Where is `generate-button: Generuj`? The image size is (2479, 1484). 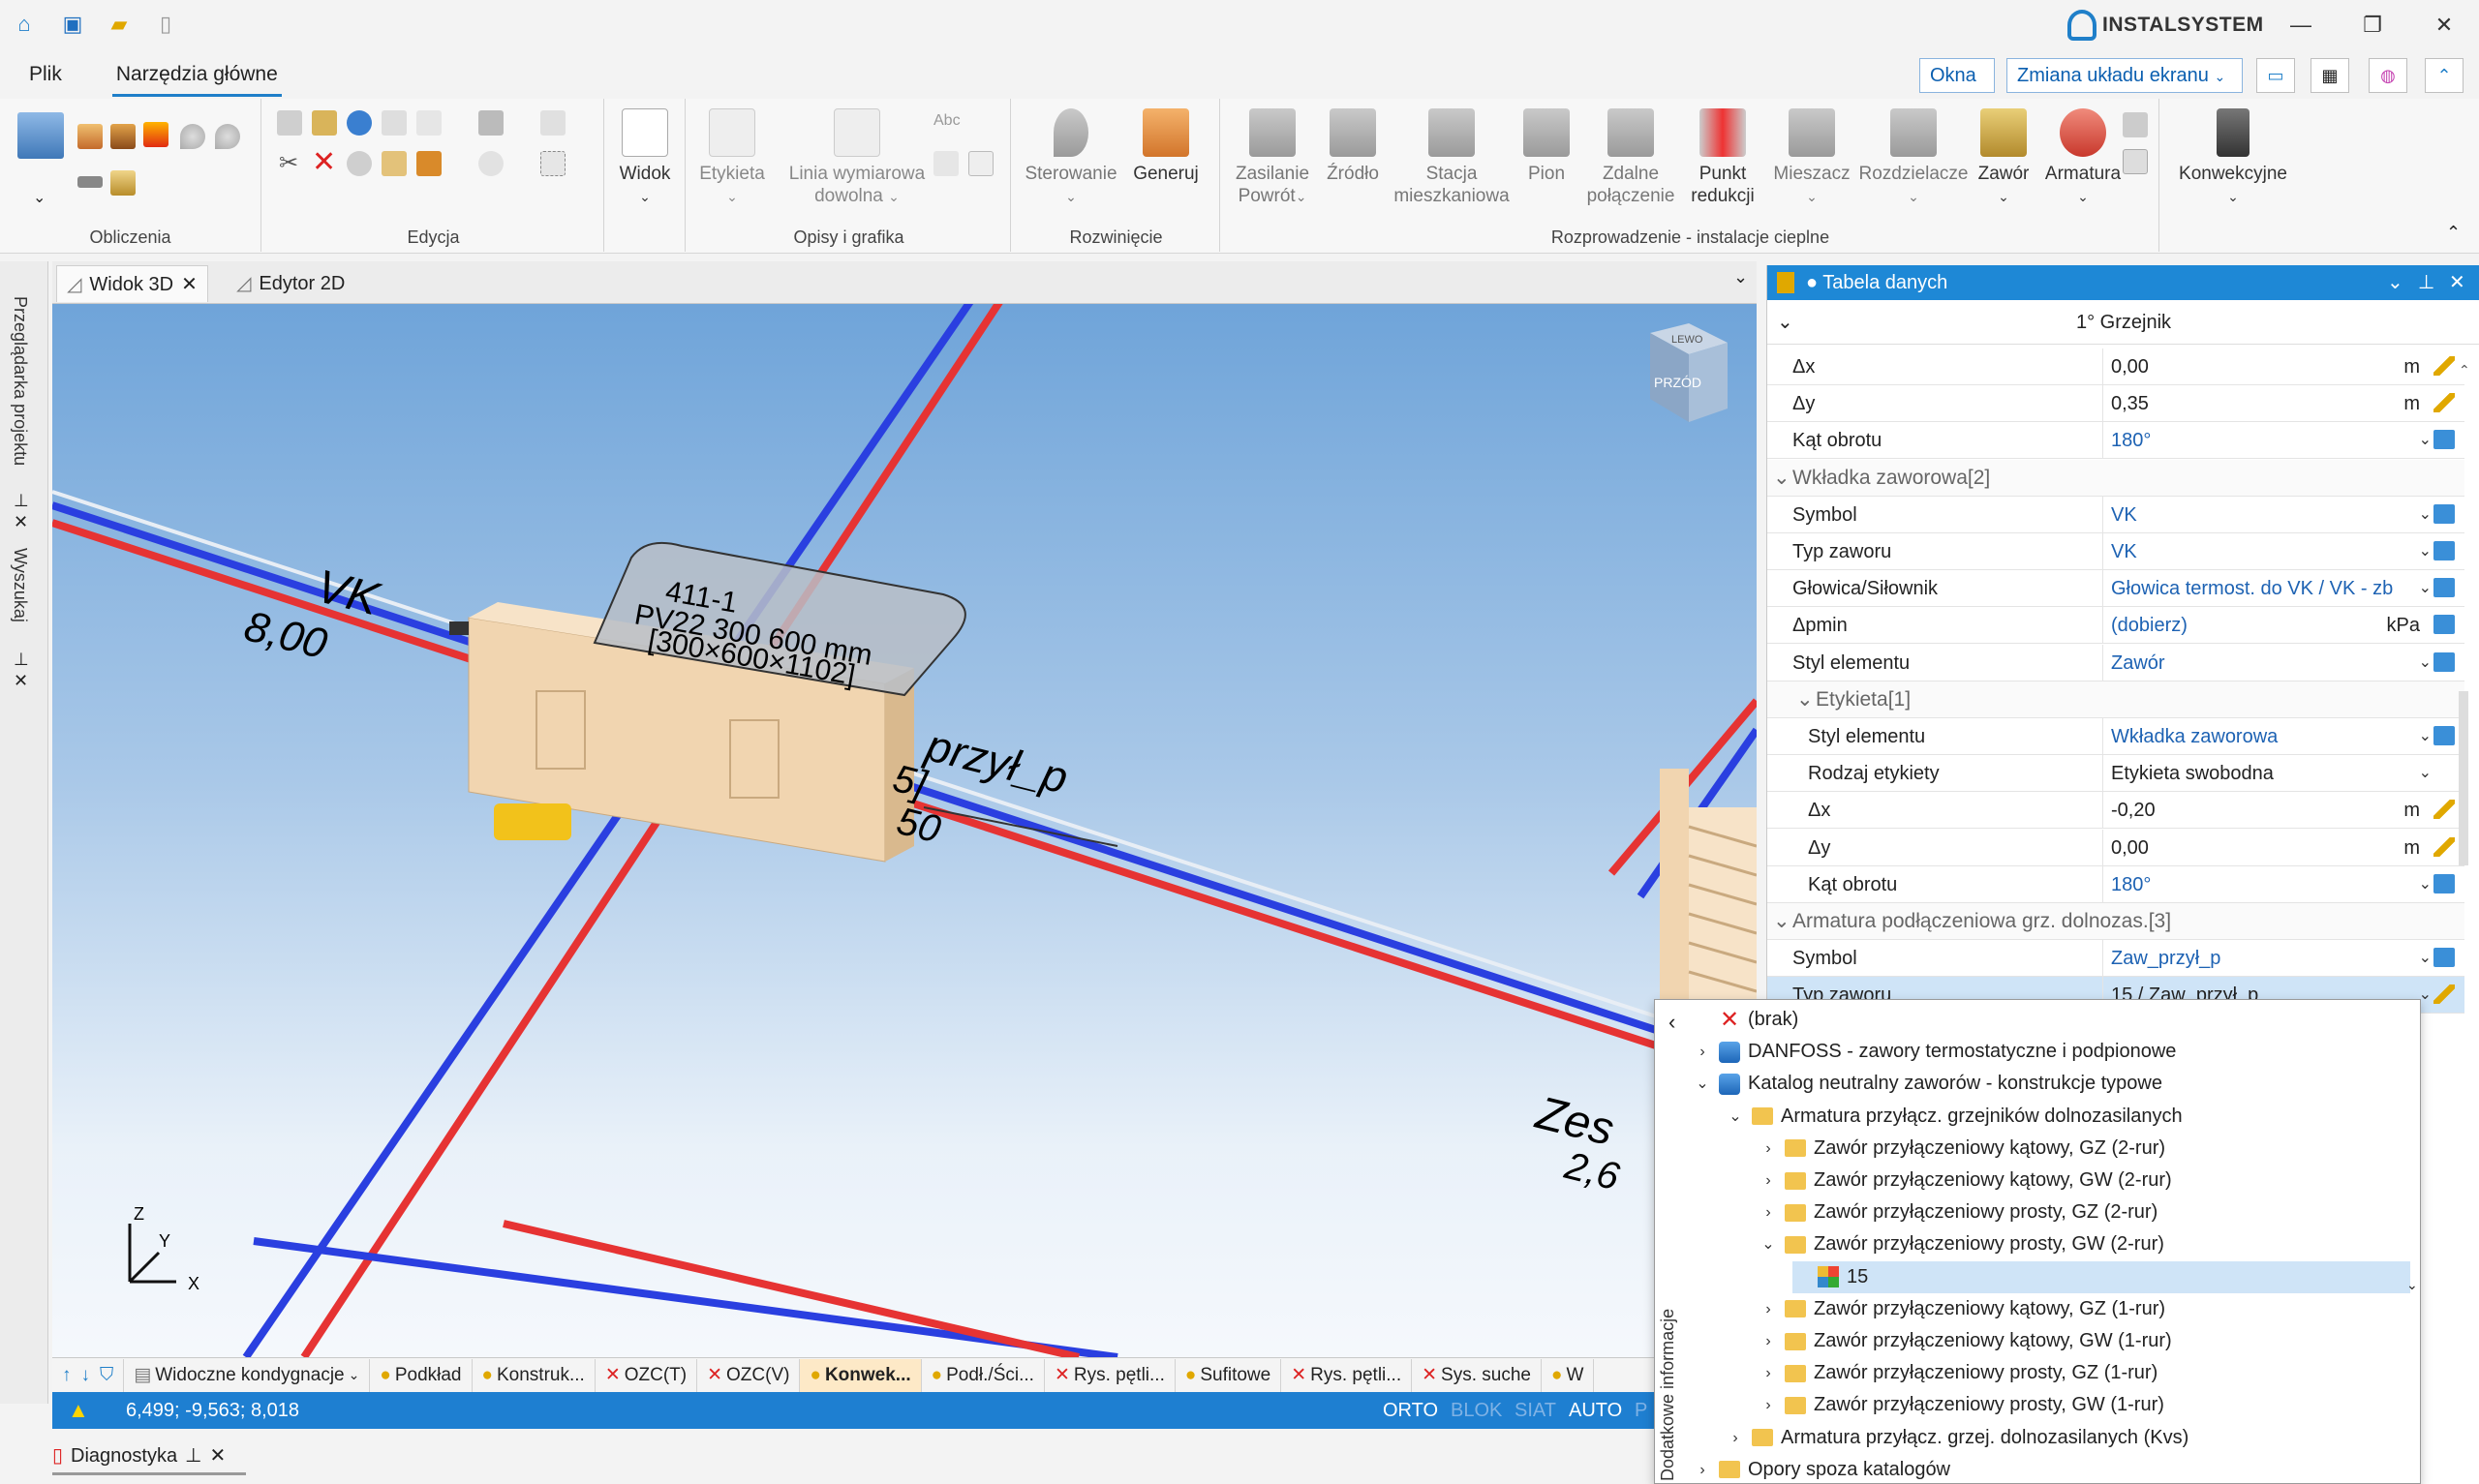 generate-button: Generuj is located at coordinates (1166, 146).